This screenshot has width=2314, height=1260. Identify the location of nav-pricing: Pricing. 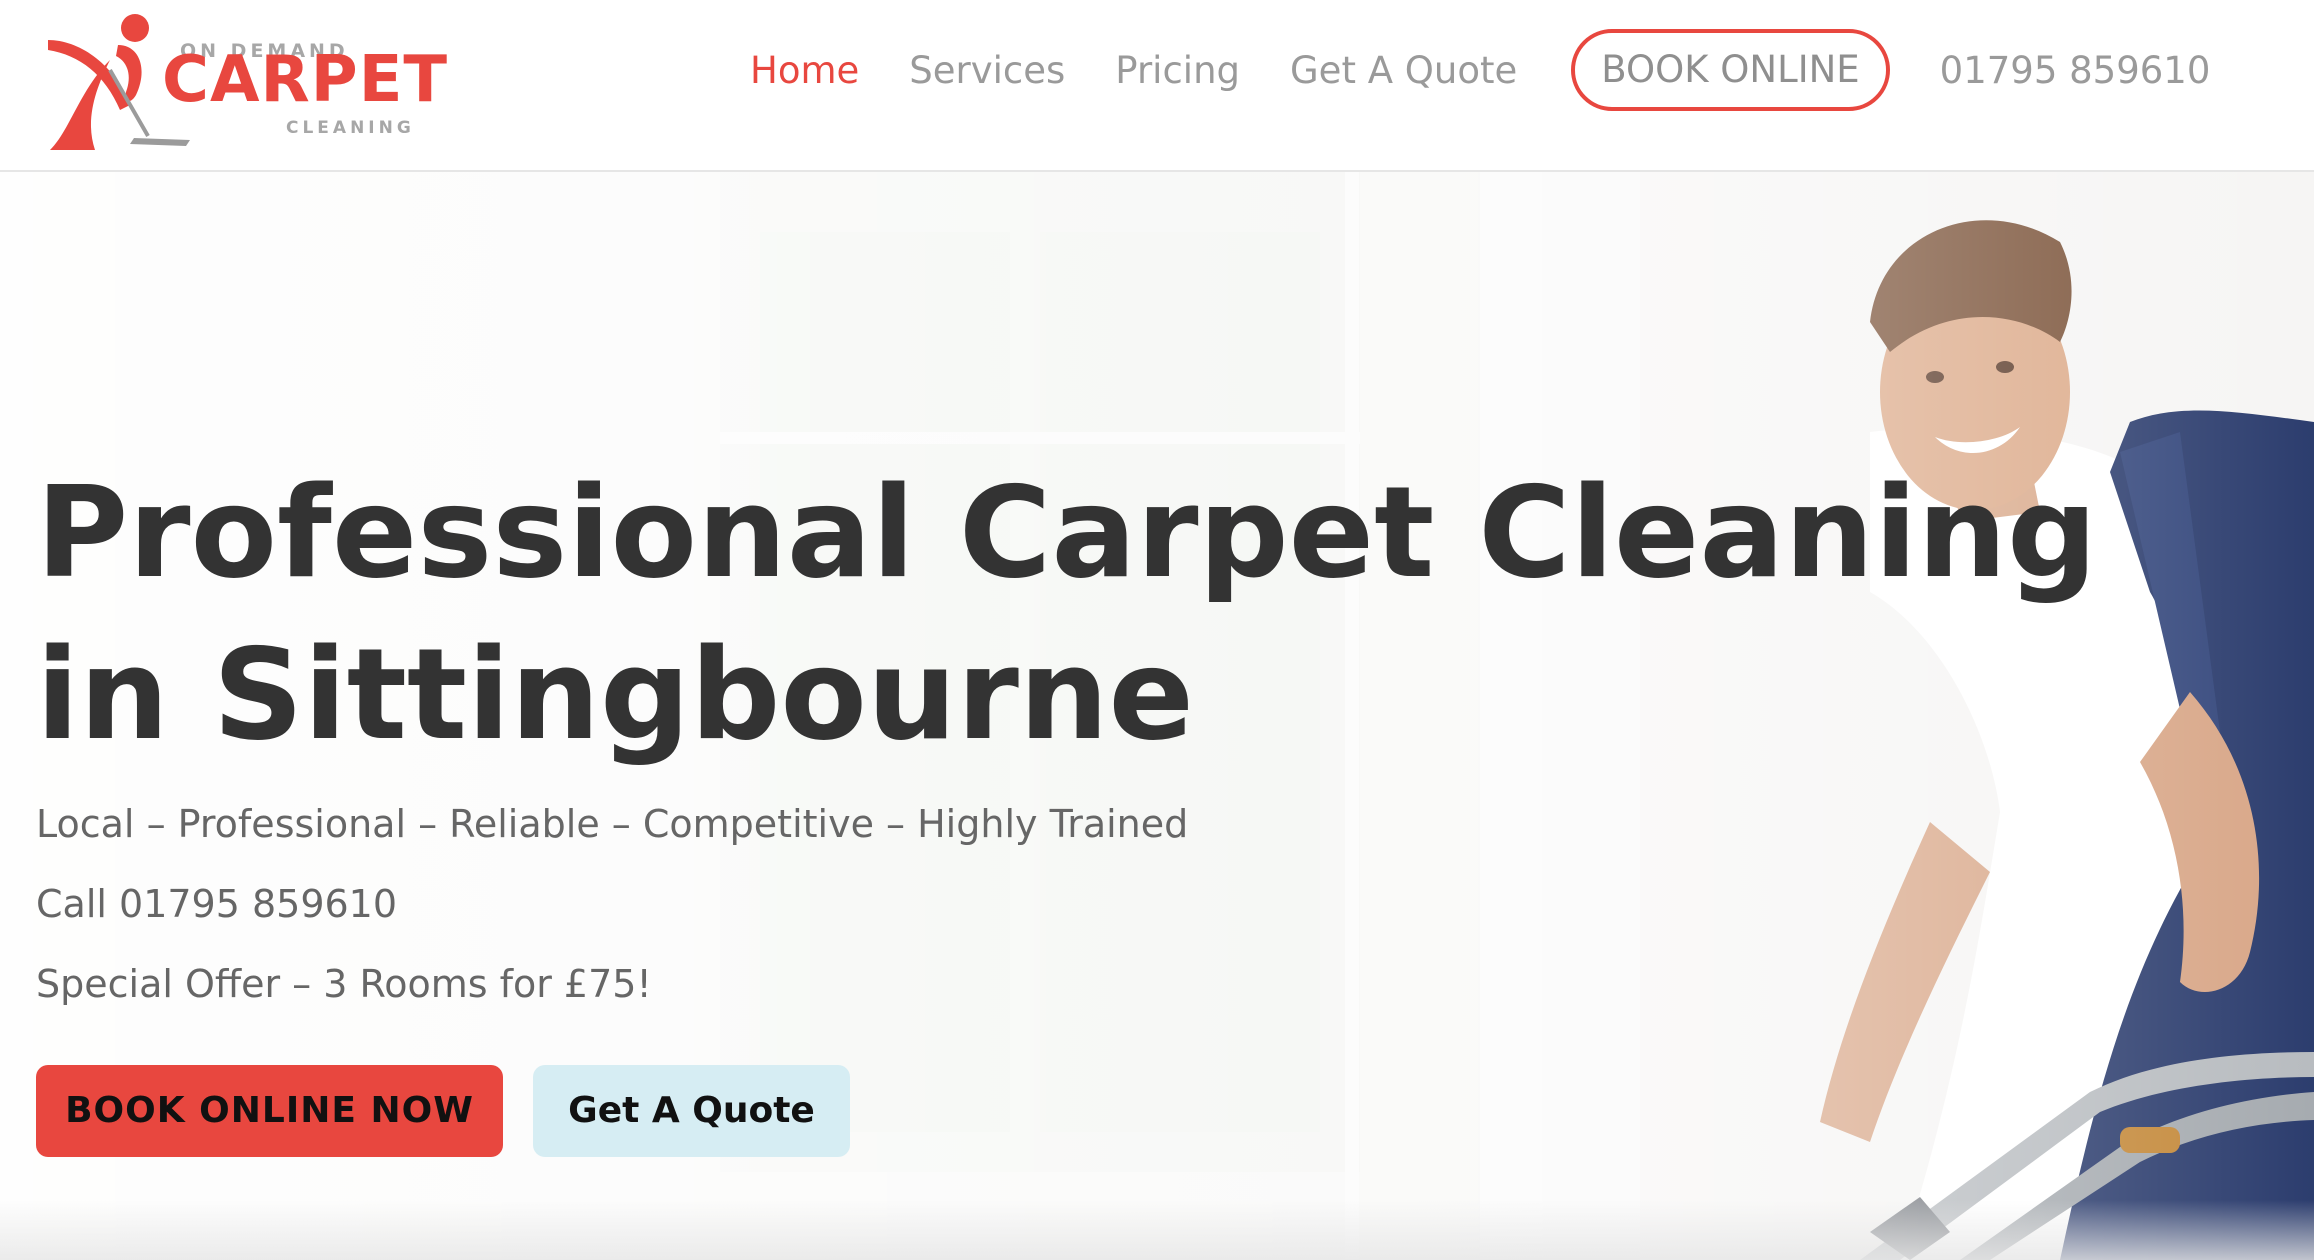
(1177, 70).